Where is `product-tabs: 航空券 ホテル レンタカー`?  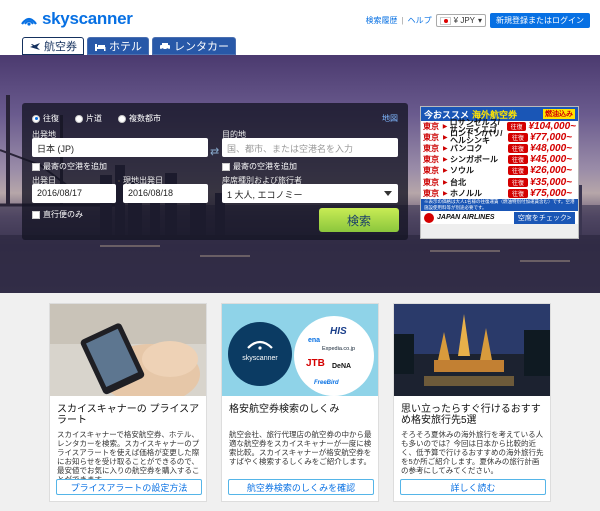
product-tabs: 航空券 ホテル レンタカー is located at coordinates (129, 46).